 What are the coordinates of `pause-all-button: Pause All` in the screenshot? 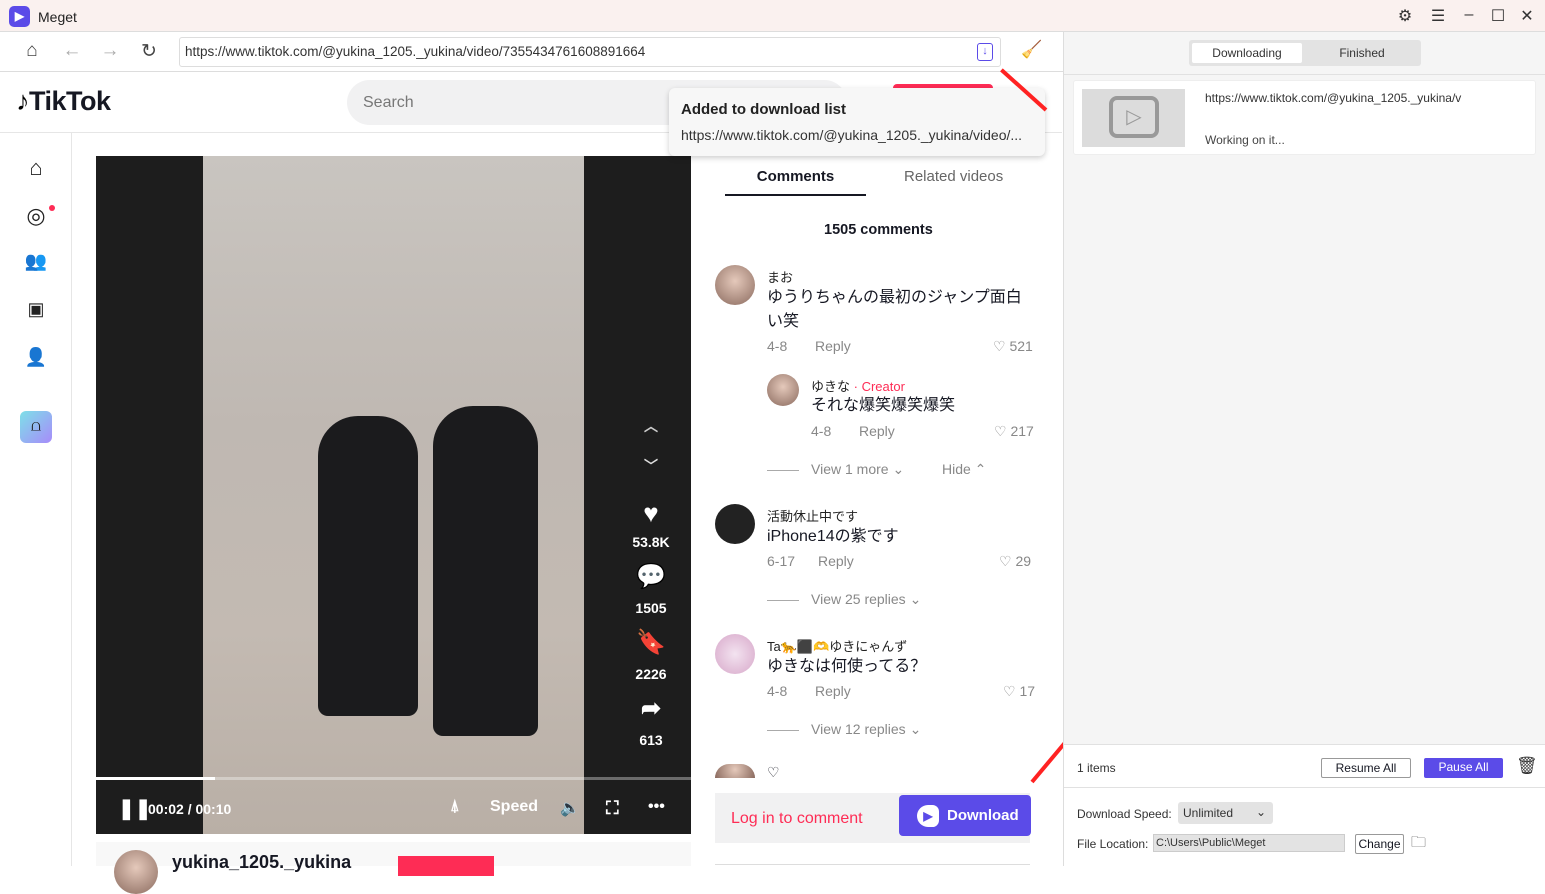 It's located at (1463, 768).